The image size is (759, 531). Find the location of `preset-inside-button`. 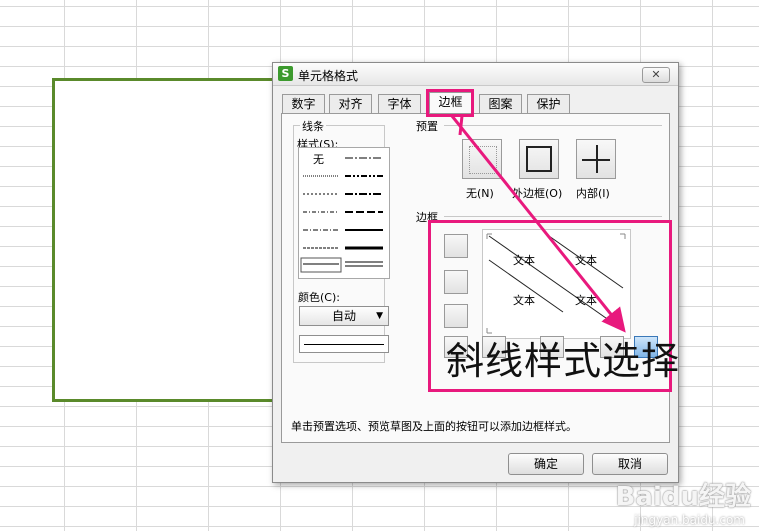

preset-inside-button is located at coordinates (596, 159).